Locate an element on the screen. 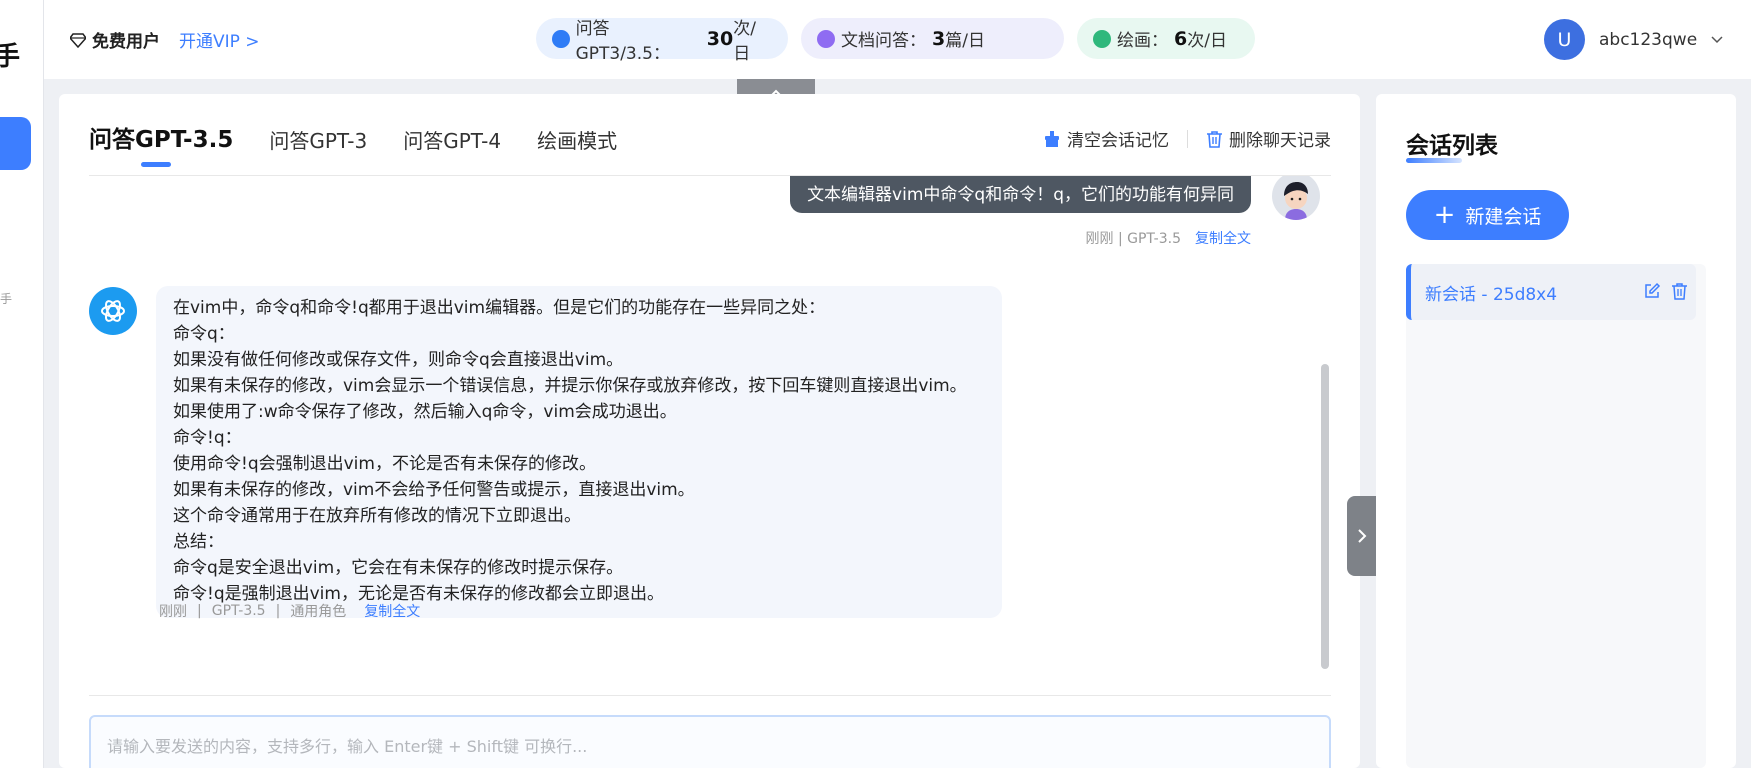 This screenshot has height=768, width=1751. sidebar-stub-text: 手 is located at coordinates (6, 299).